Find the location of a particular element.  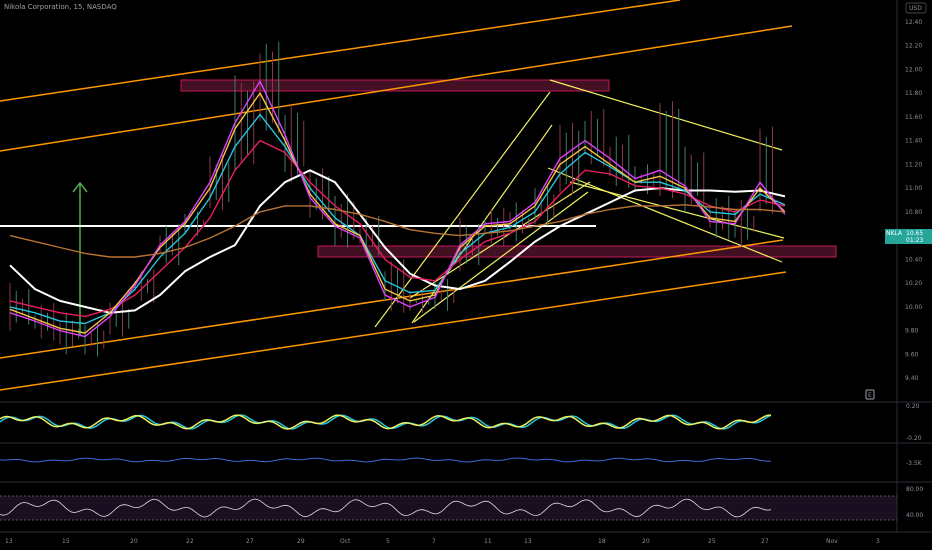

time-axis-label: Nov is located at coordinates (832, 541).